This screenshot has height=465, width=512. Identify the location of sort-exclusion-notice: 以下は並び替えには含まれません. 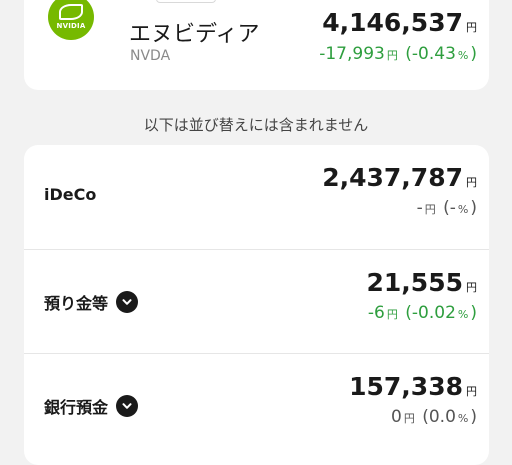
(256, 125).